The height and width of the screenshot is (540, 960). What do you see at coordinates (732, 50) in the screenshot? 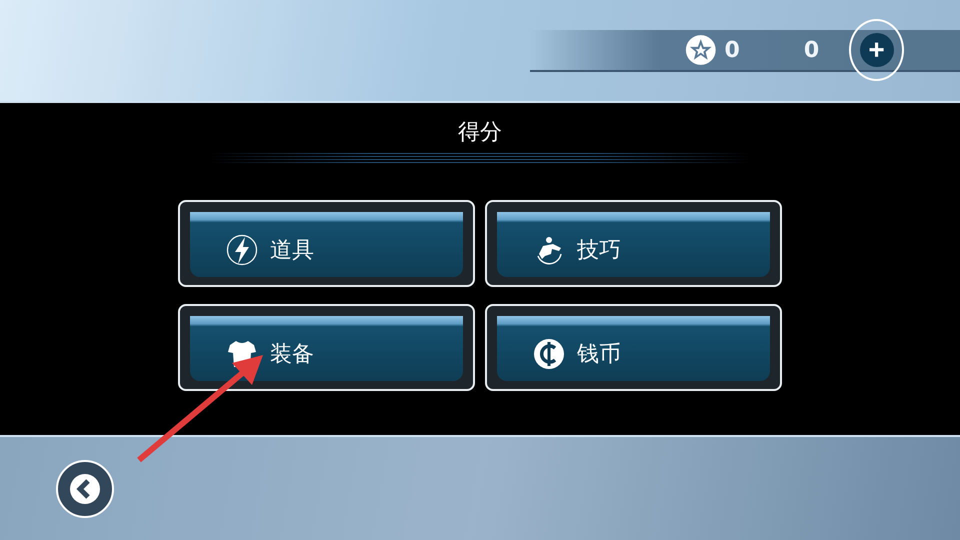
I see `star-count: 0` at bounding box center [732, 50].